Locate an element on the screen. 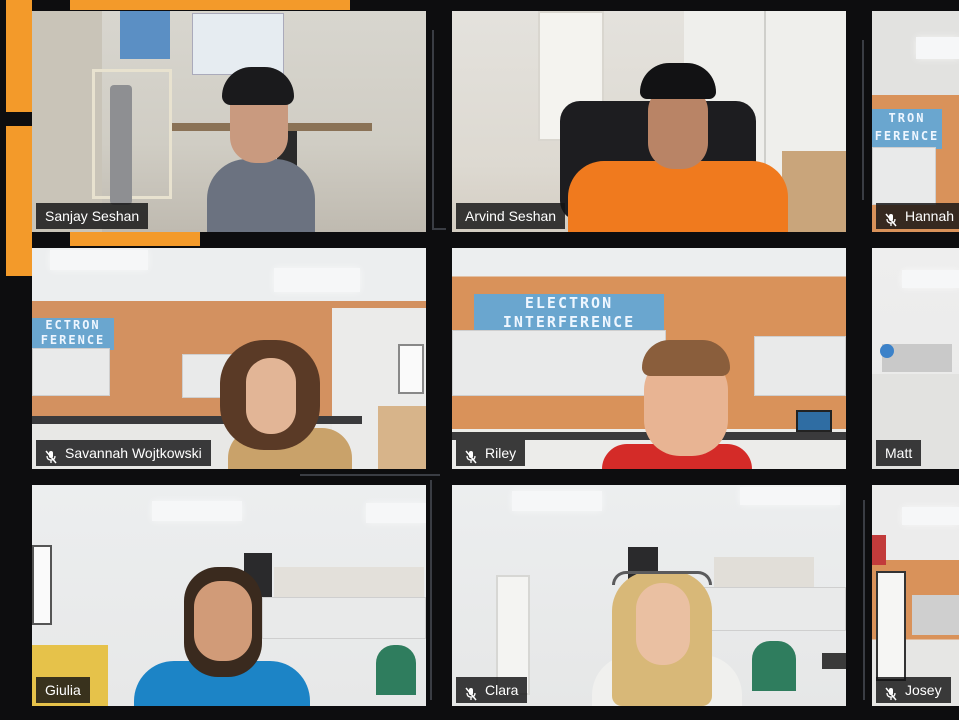 This screenshot has width=959, height=720. participant-name: Josey is located at coordinates (923, 690).